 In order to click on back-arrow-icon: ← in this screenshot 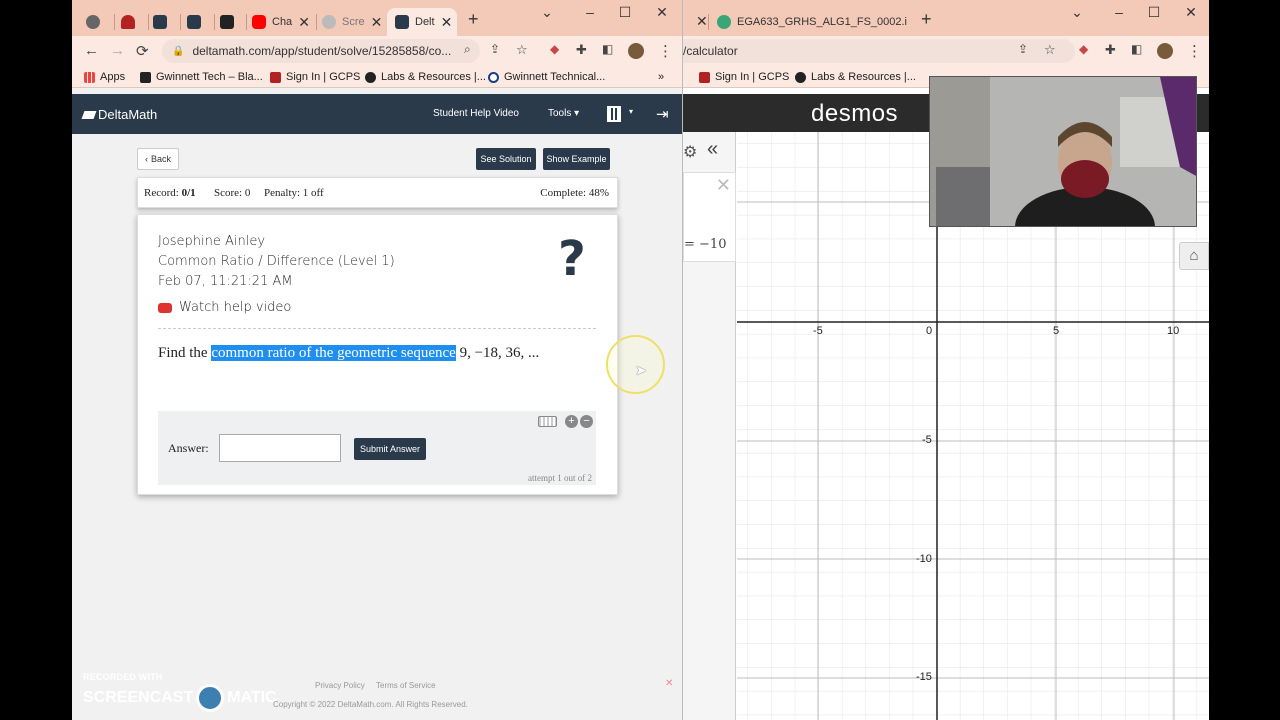, I will do `click(91, 50)`.